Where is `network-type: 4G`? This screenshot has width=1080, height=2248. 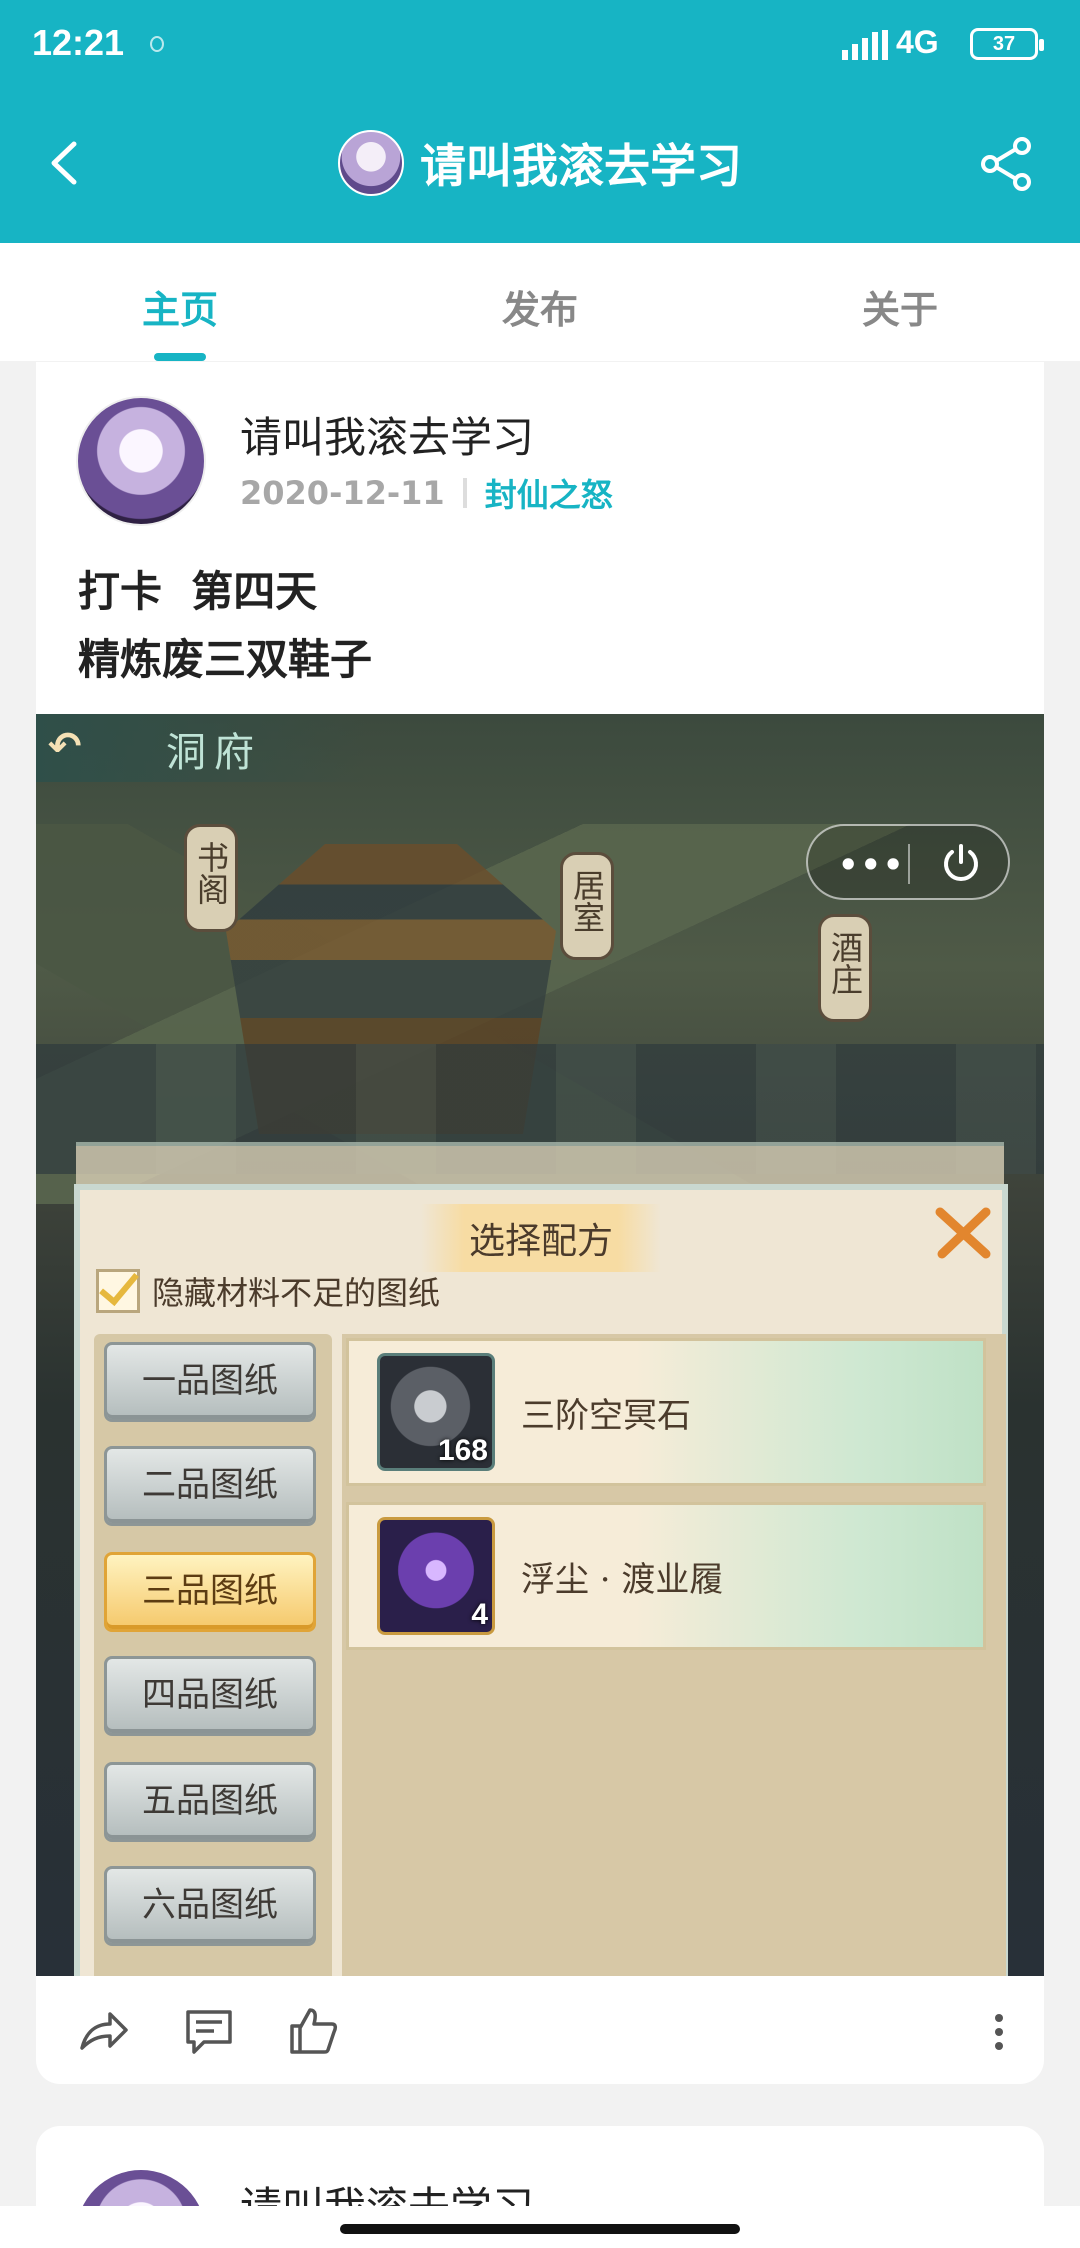 network-type: 4G is located at coordinates (917, 42).